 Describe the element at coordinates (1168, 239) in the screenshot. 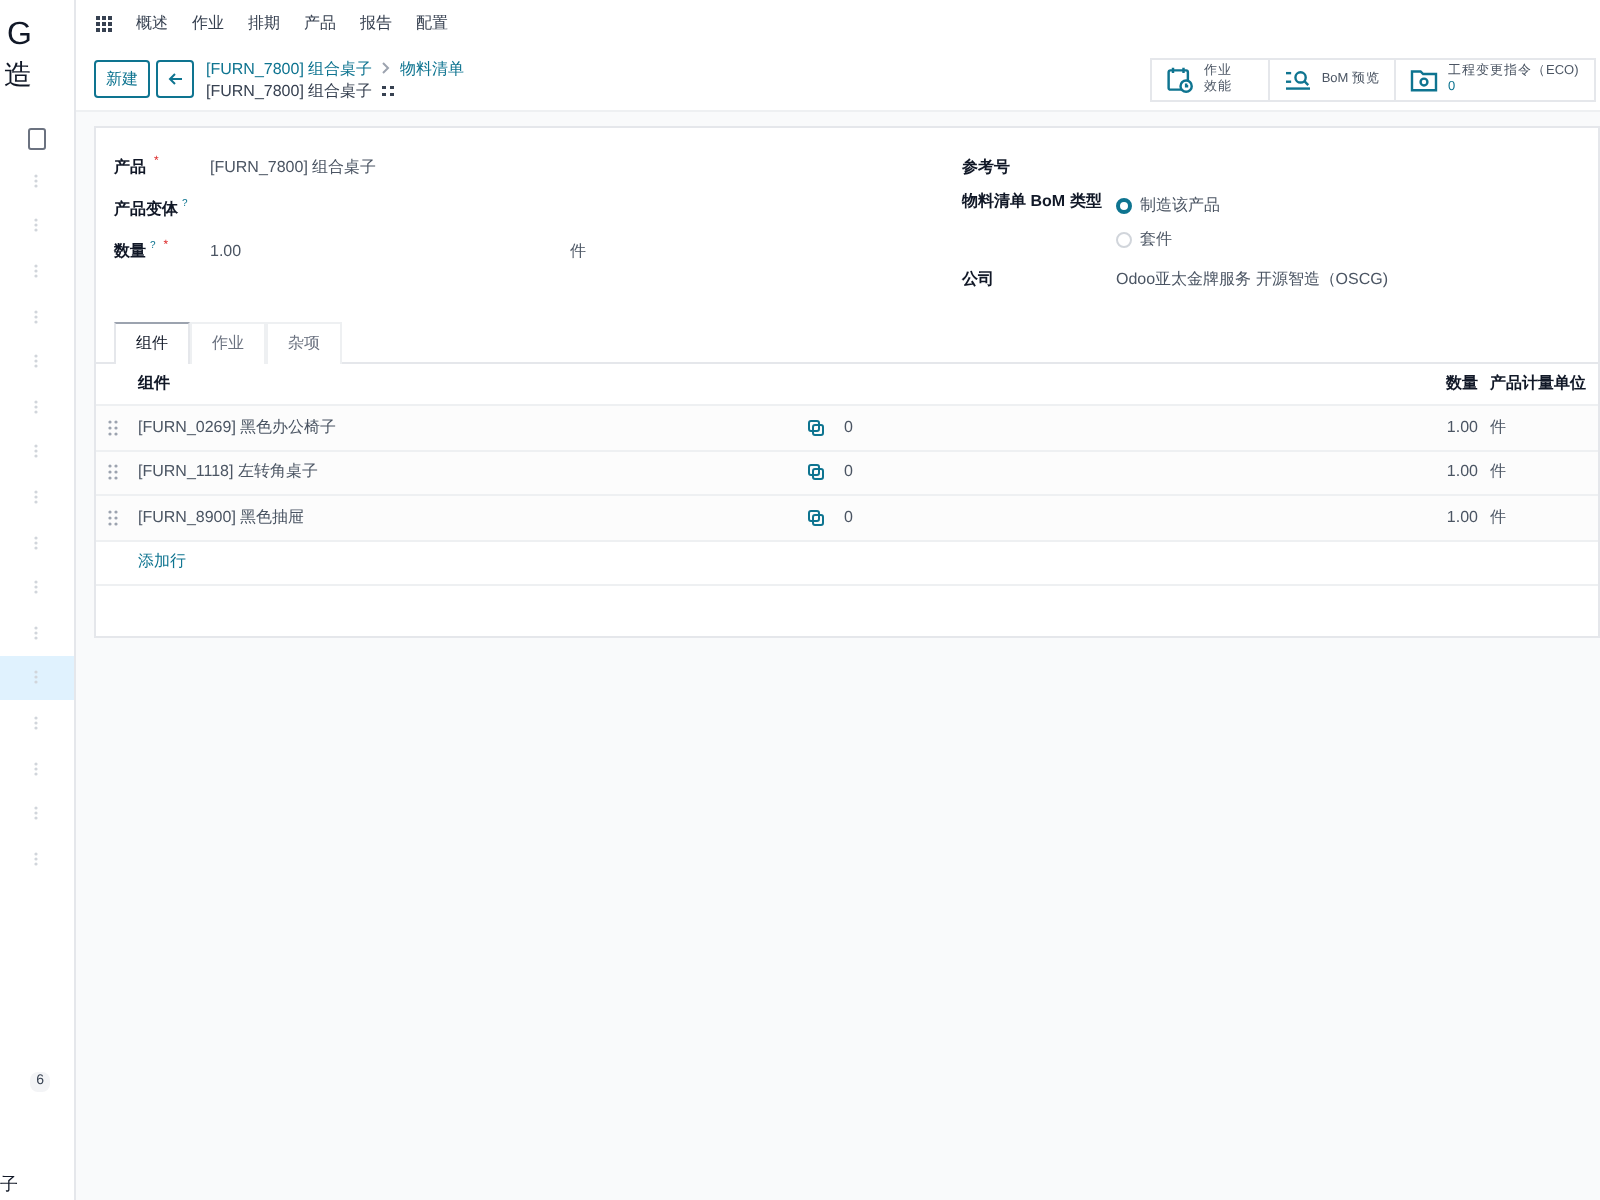

I see `radio-option: 套件` at that location.